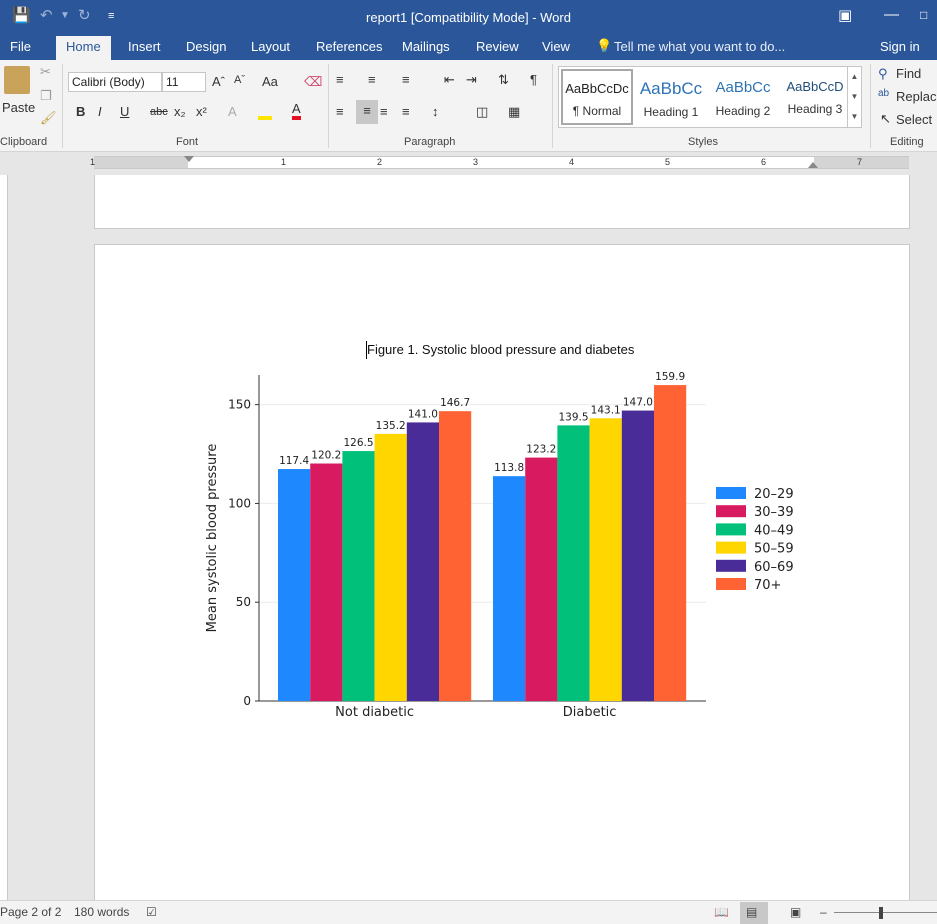 The height and width of the screenshot is (924, 937). Describe the element at coordinates (45, 72) in the screenshot. I see `cut-icon: ✂` at that location.